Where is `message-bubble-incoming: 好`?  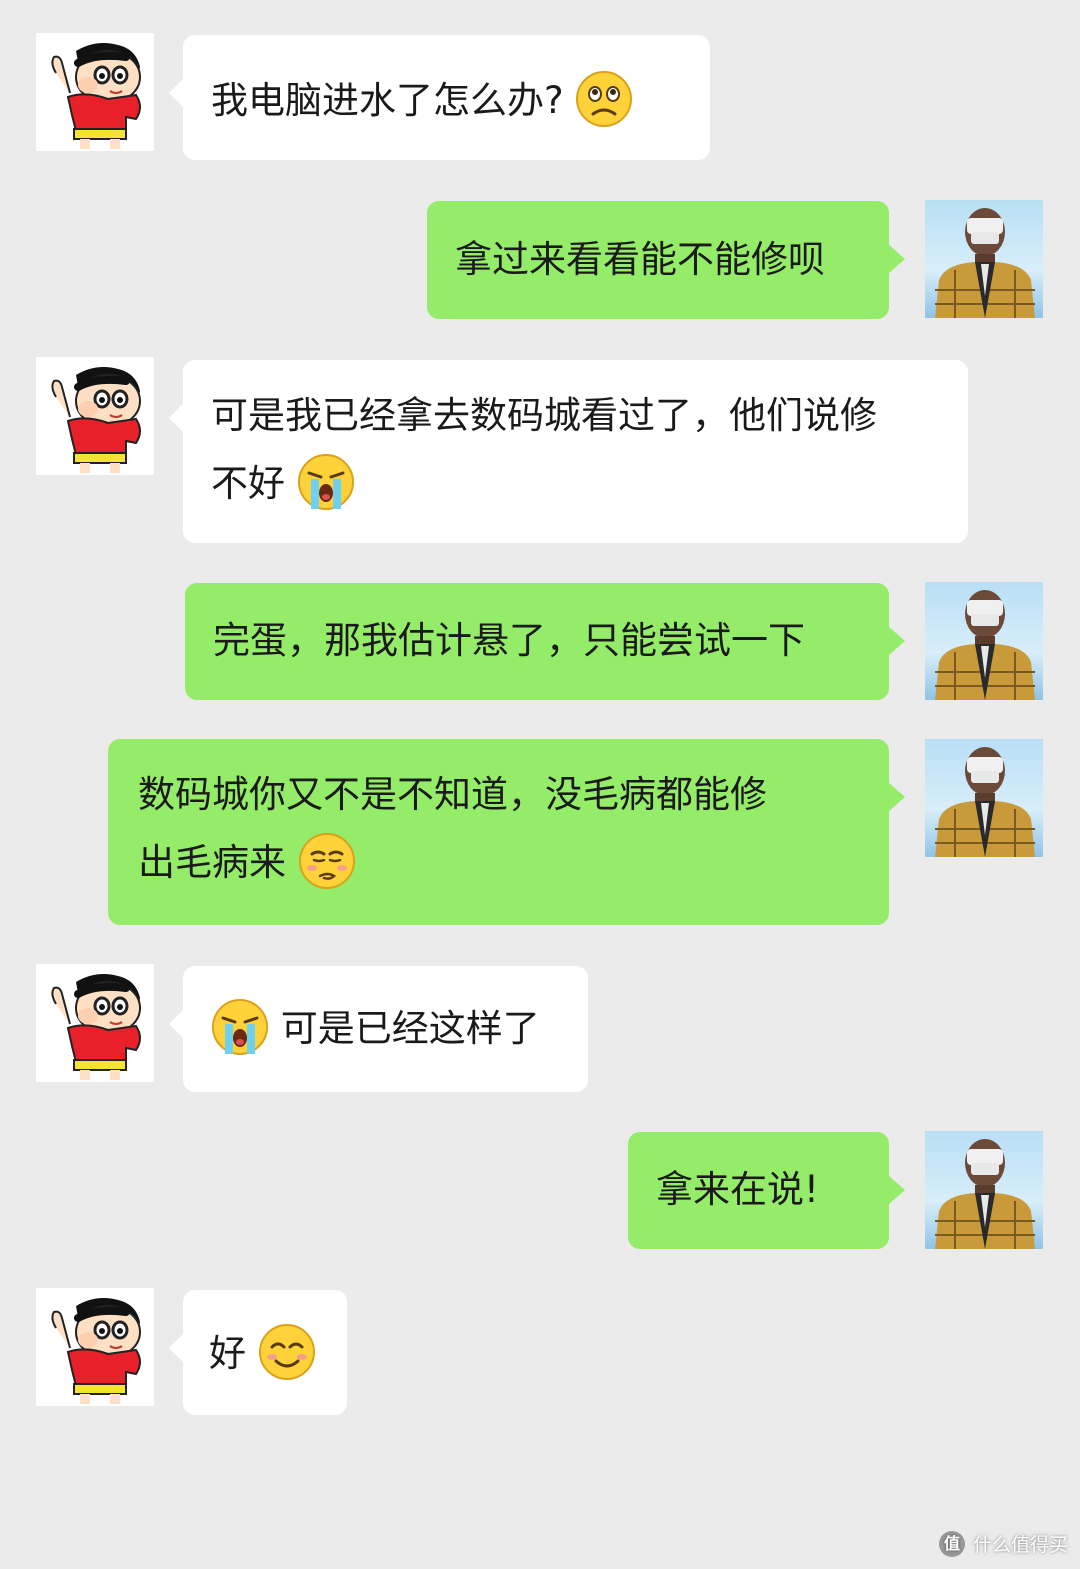 message-bubble-incoming: 好 is located at coordinates (258, 1352).